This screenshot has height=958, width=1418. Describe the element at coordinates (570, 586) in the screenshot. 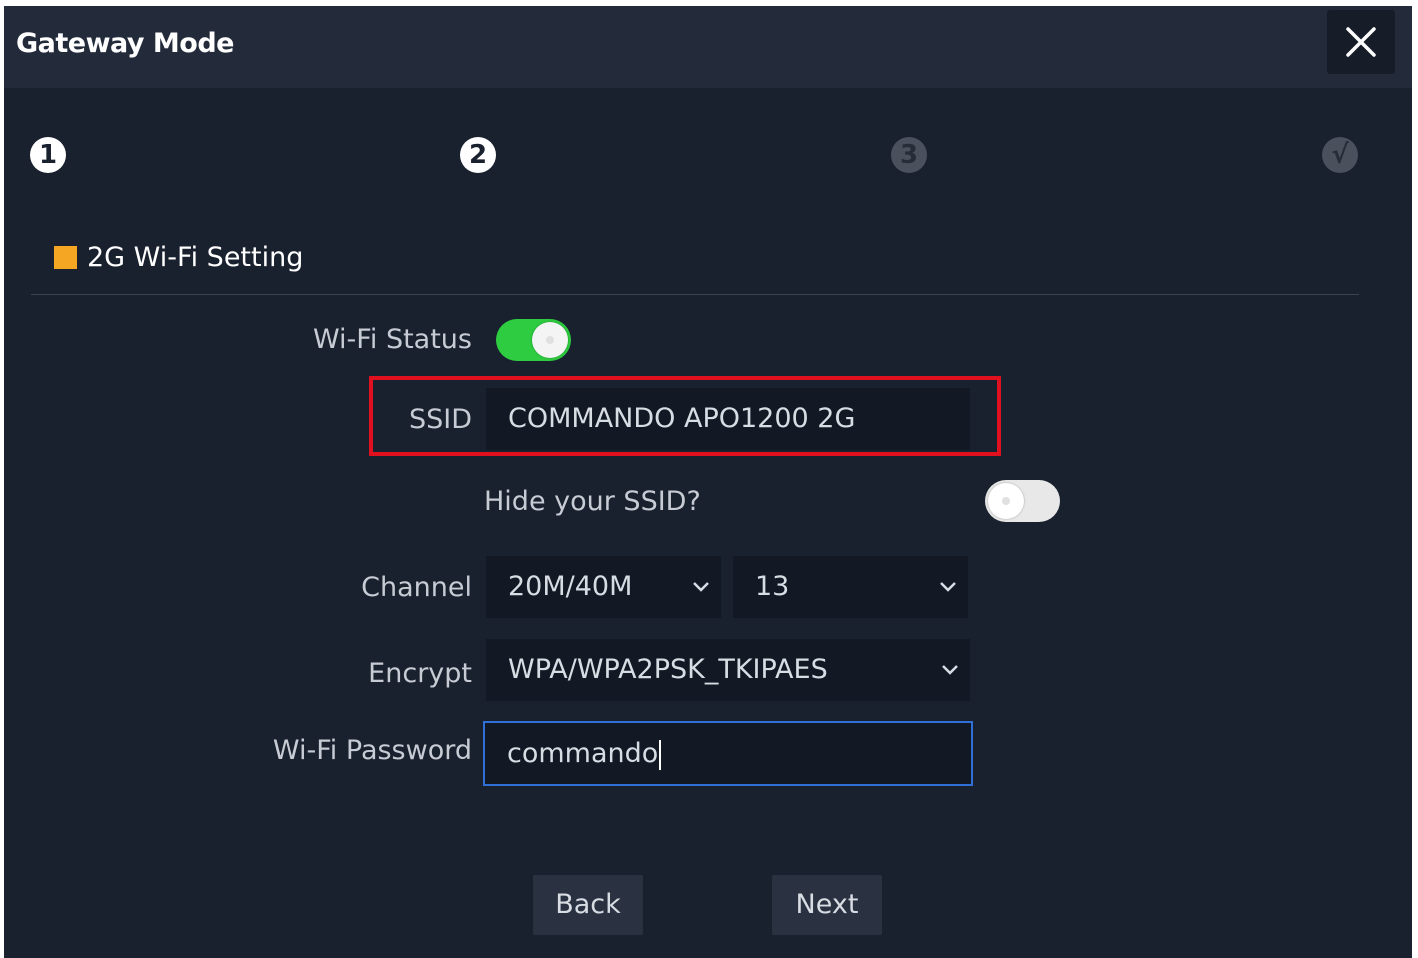

I see `channel-bandwidth-value: 20M/40M` at that location.